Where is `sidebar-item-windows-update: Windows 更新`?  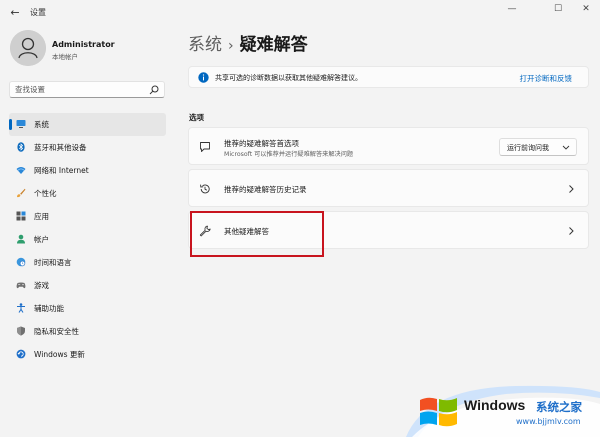 sidebar-item-windows-update: Windows 更新 is located at coordinates (87, 354).